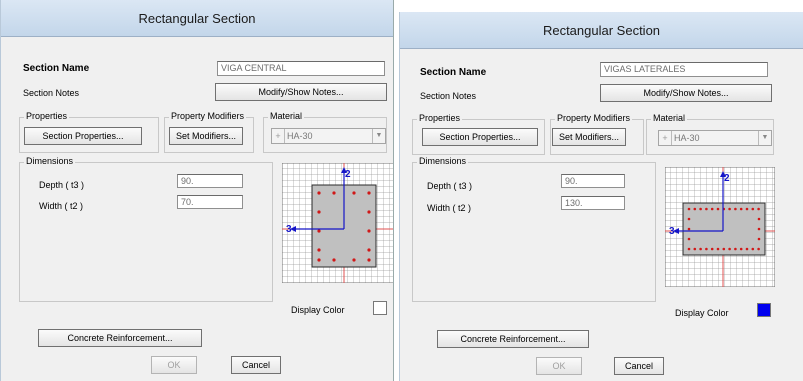 Image resolution: width=803 pixels, height=381 pixels. Describe the element at coordinates (684, 69) in the screenshot. I see `section-name-input: VIGAS LATERALES` at that location.